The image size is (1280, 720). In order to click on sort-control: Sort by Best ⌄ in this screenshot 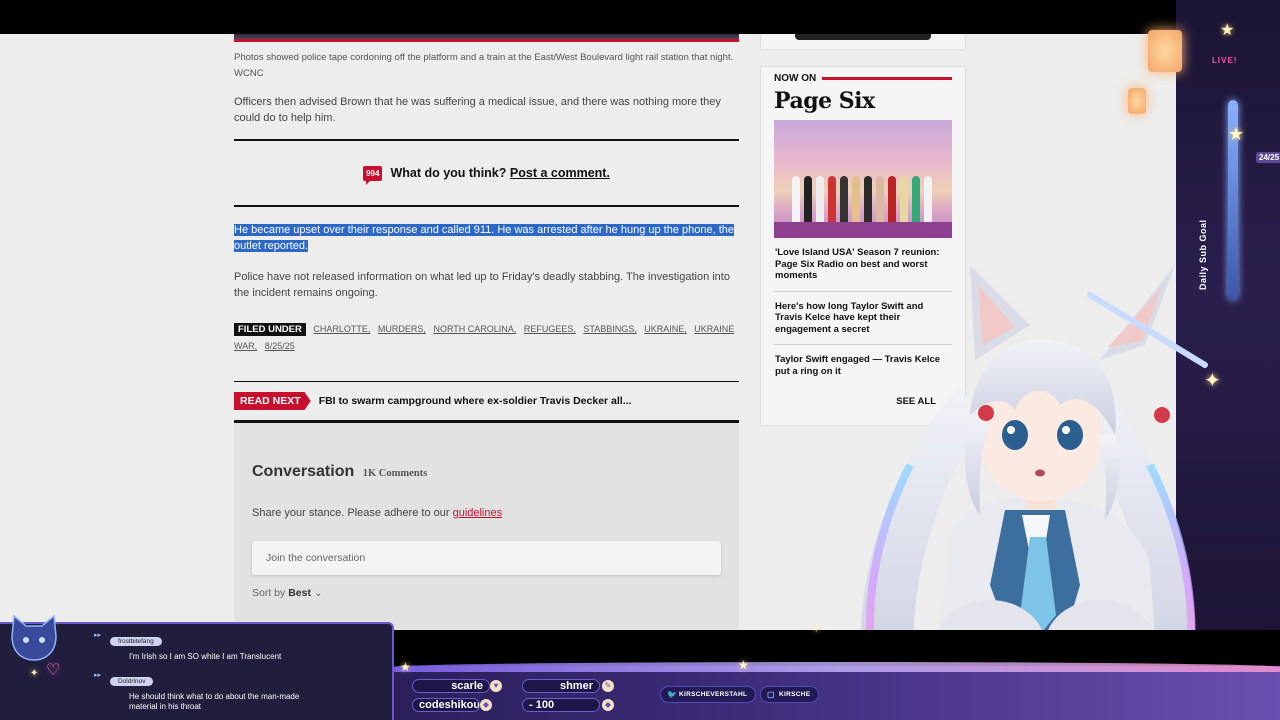, I will do `click(486, 593)`.